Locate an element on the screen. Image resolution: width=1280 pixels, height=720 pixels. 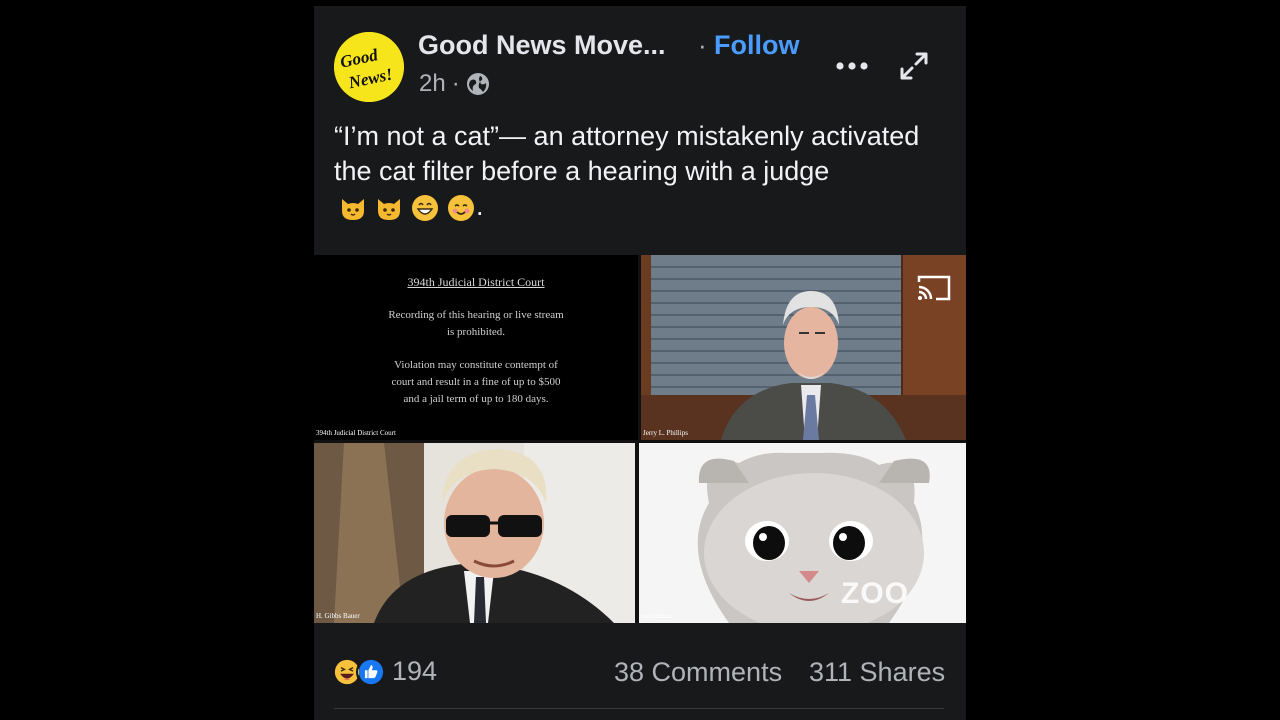
good-news-logo: Good News! is located at coordinates (369, 67).